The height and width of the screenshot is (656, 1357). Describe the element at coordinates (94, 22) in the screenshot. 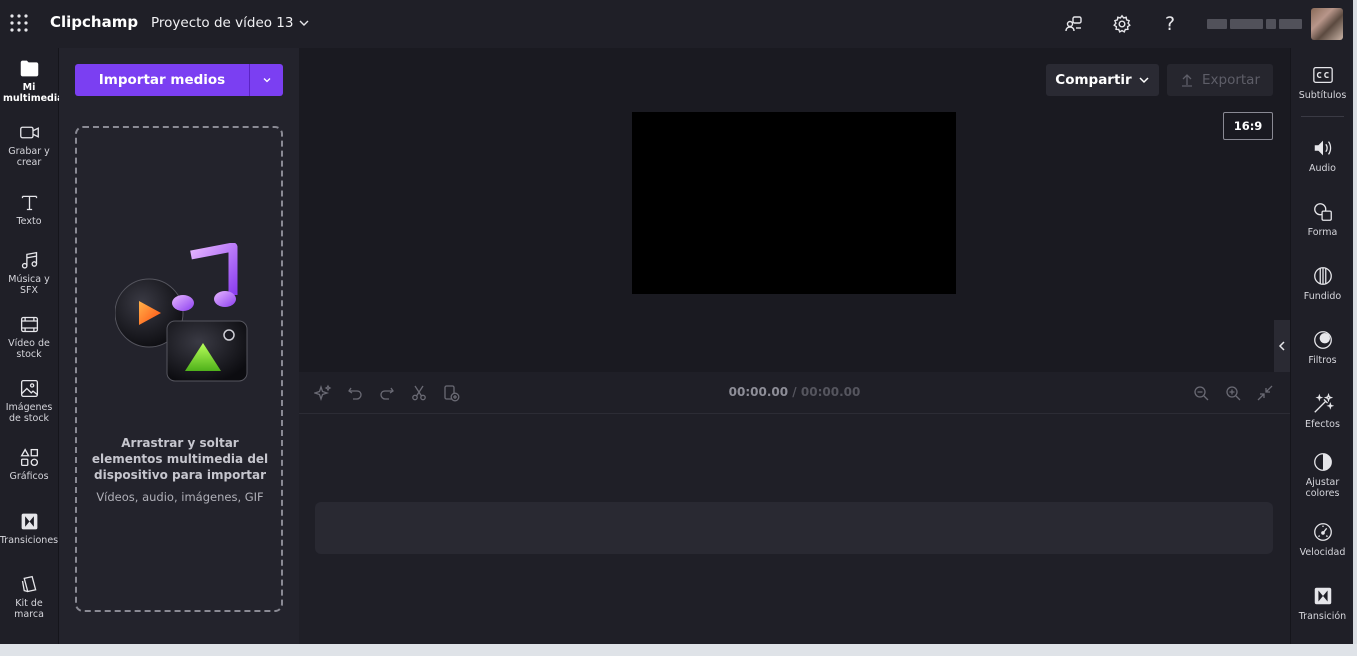

I see `app-brand: Clipchamp` at that location.